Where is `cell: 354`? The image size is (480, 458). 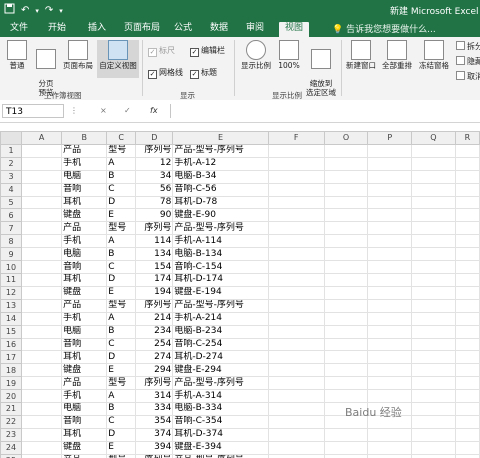
cell: 354 is located at coordinates (154, 421).